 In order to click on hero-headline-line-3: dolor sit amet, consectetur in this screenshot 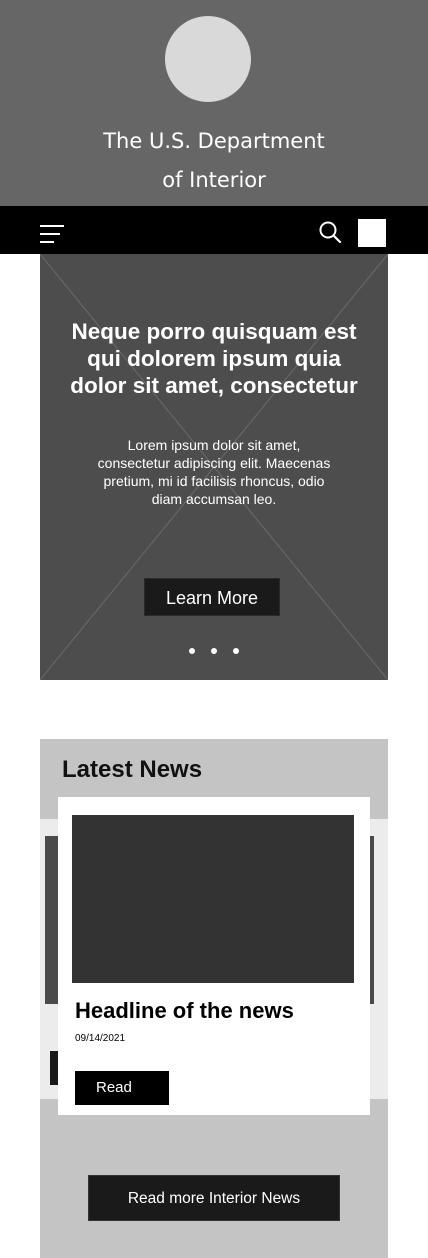, I will do `click(214, 385)`.